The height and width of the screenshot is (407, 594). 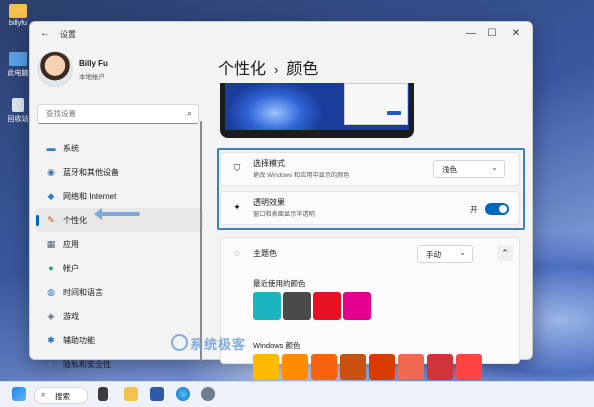 What do you see at coordinates (218, 344) in the screenshot?
I see `watermark-text: 系统极客` at bounding box center [218, 344].